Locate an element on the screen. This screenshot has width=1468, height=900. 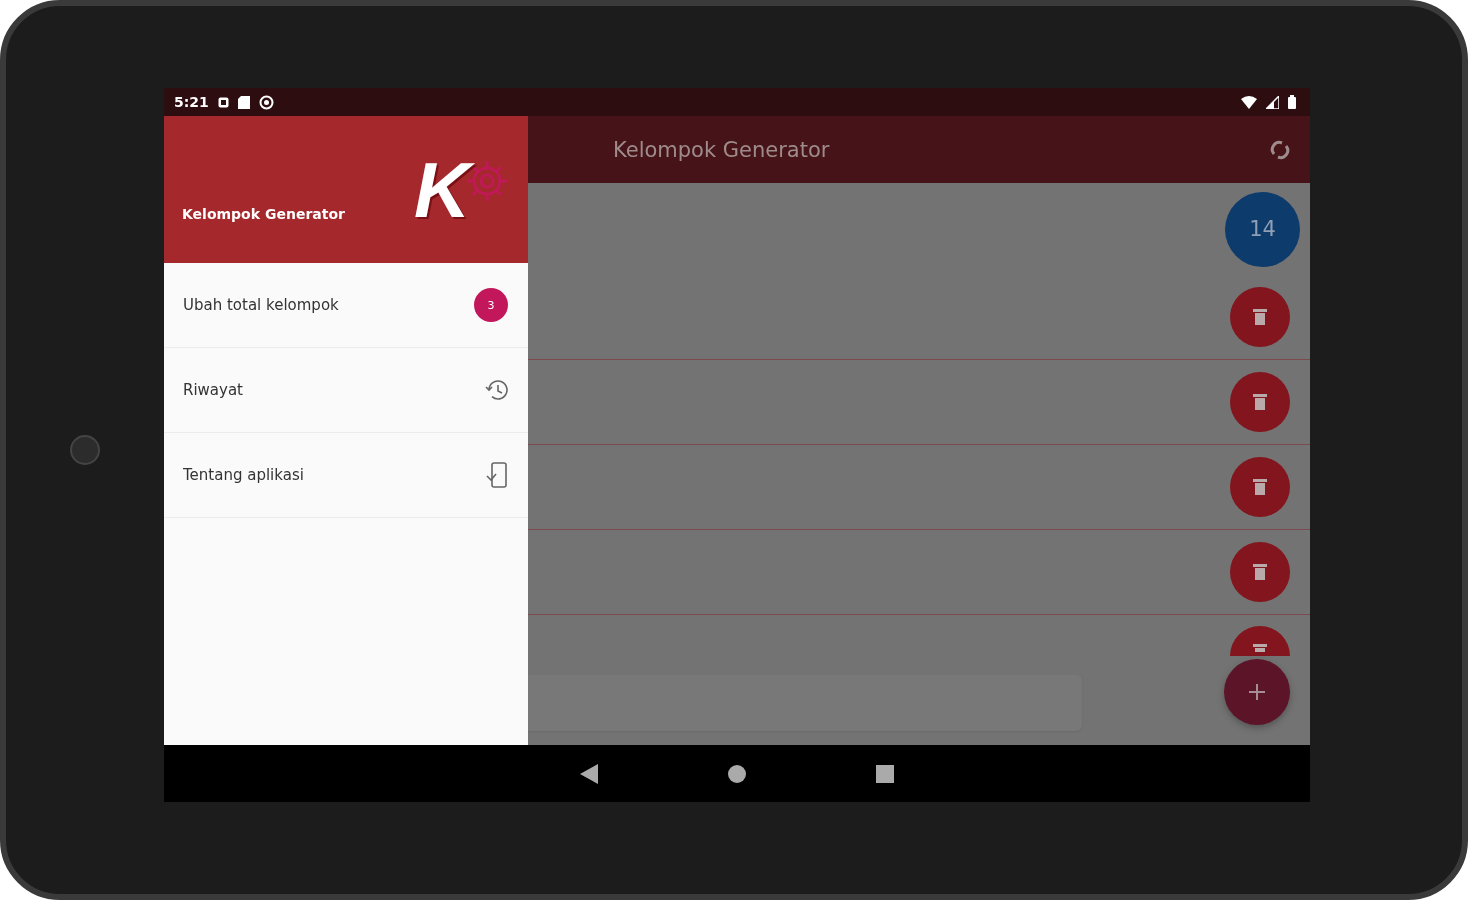
sync-icon is located at coordinates (1280, 149).